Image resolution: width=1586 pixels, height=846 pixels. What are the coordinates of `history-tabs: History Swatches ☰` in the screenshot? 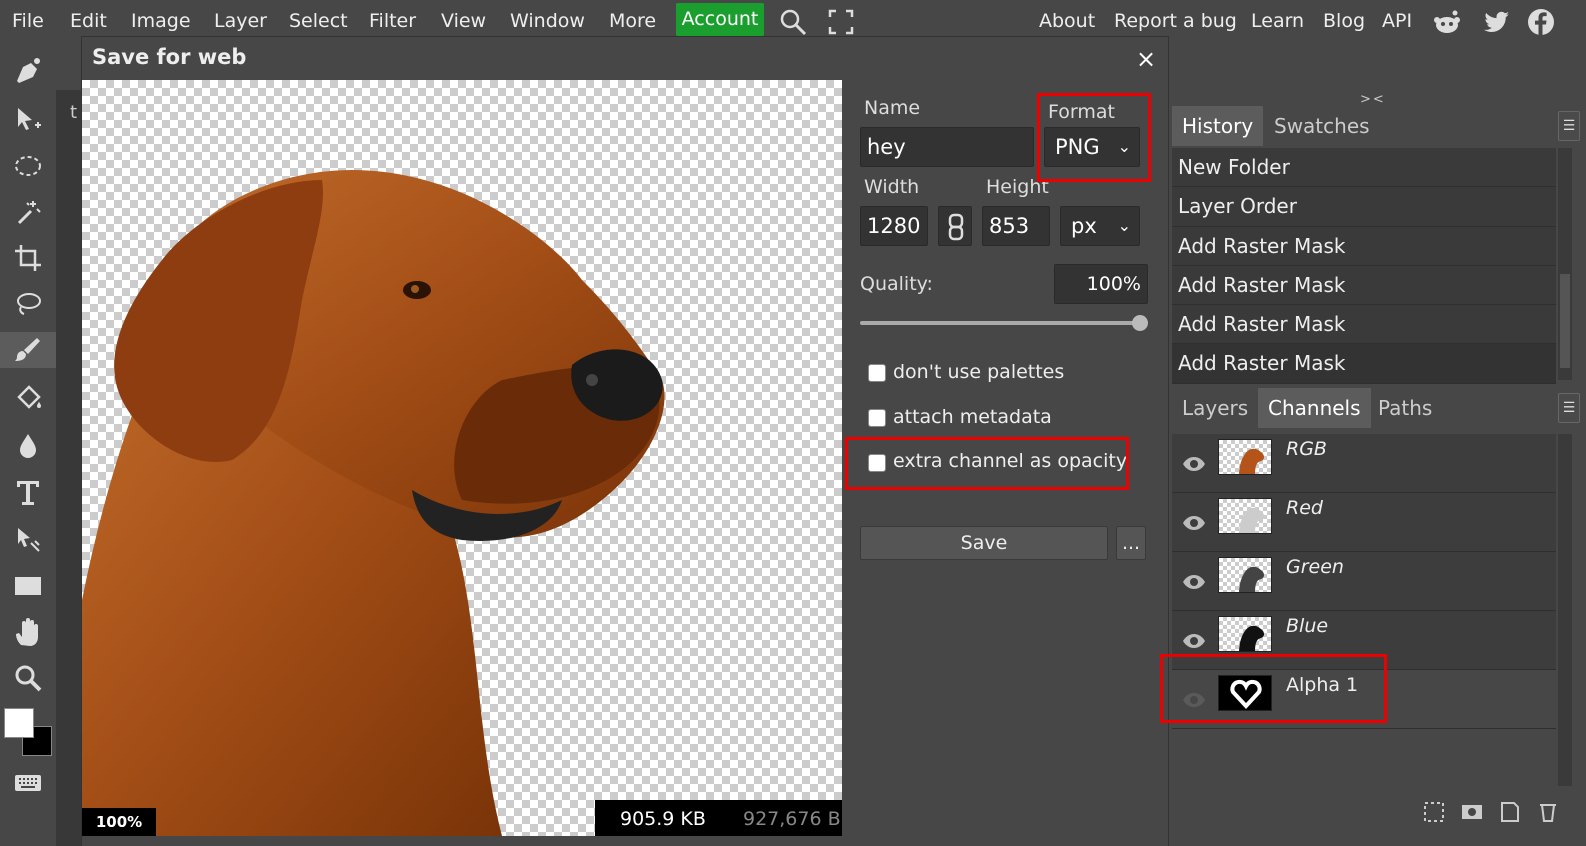 It's located at (1379, 126).